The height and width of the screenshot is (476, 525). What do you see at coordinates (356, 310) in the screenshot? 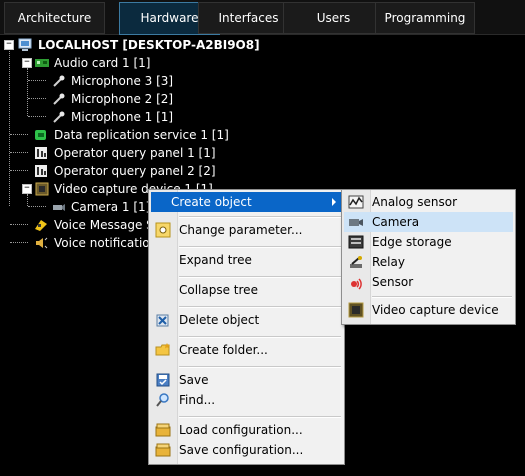
I see `video-capture-device-icon` at bounding box center [356, 310].